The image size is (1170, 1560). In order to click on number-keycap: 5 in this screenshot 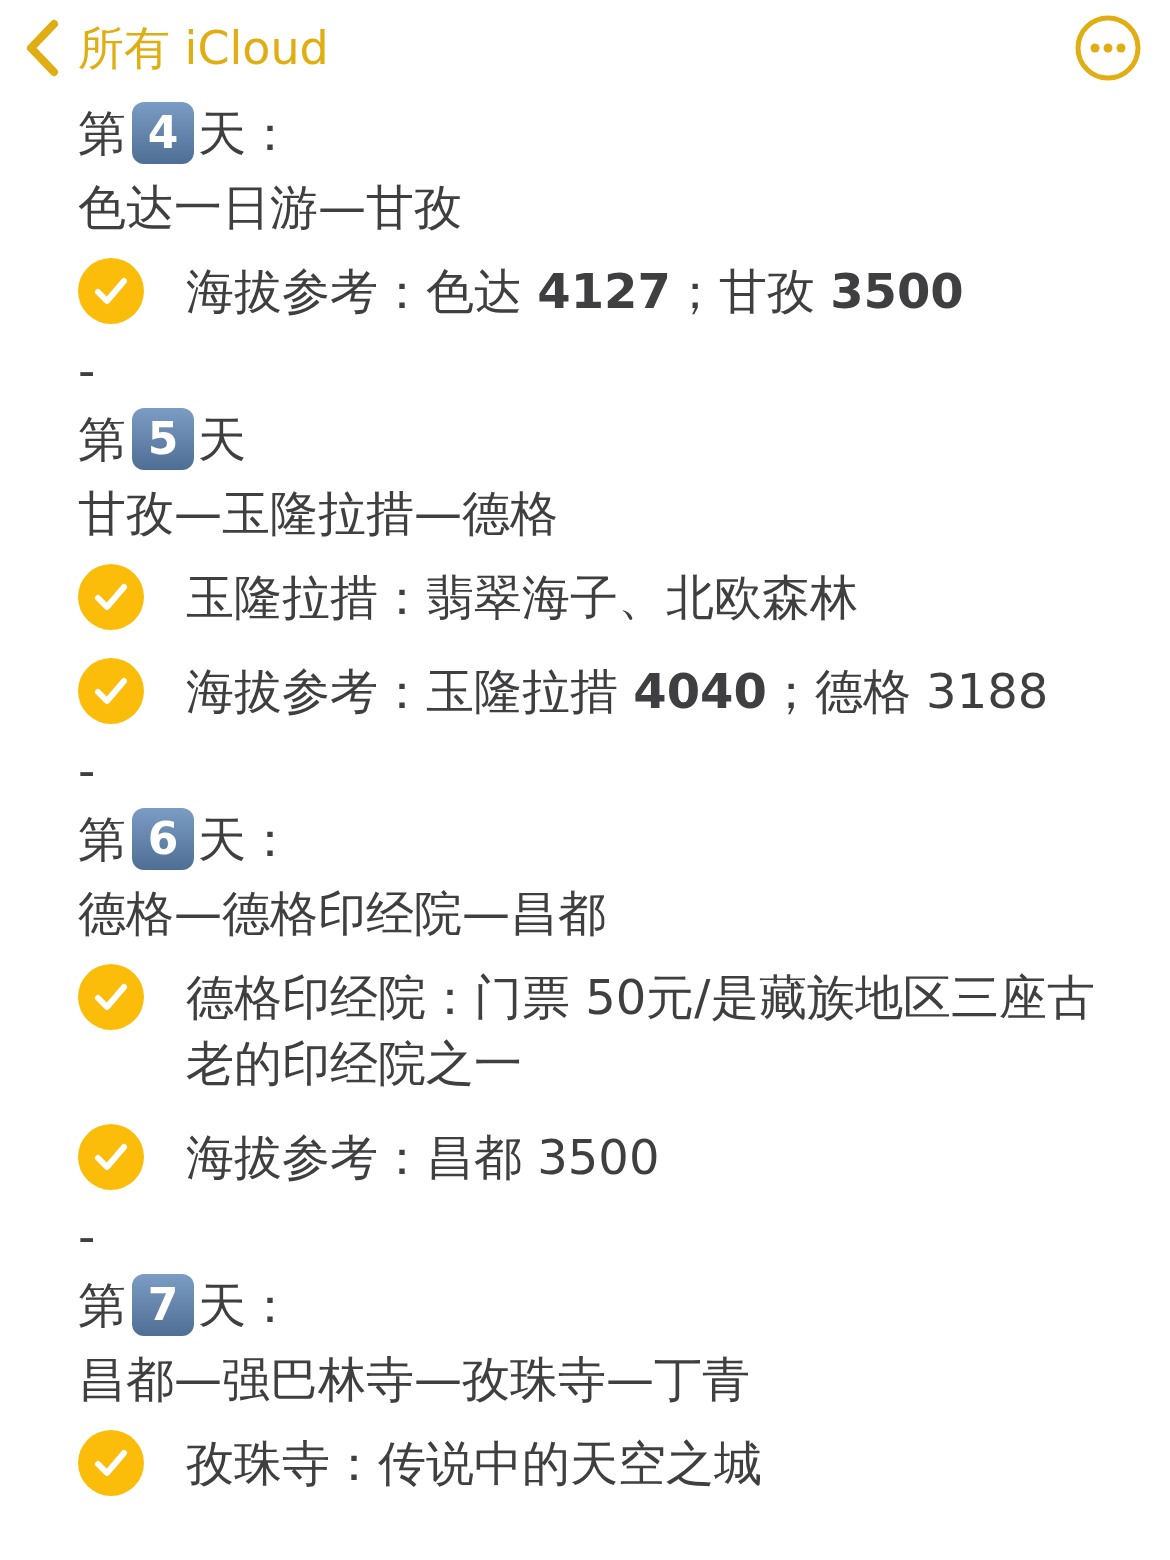, I will do `click(163, 439)`.